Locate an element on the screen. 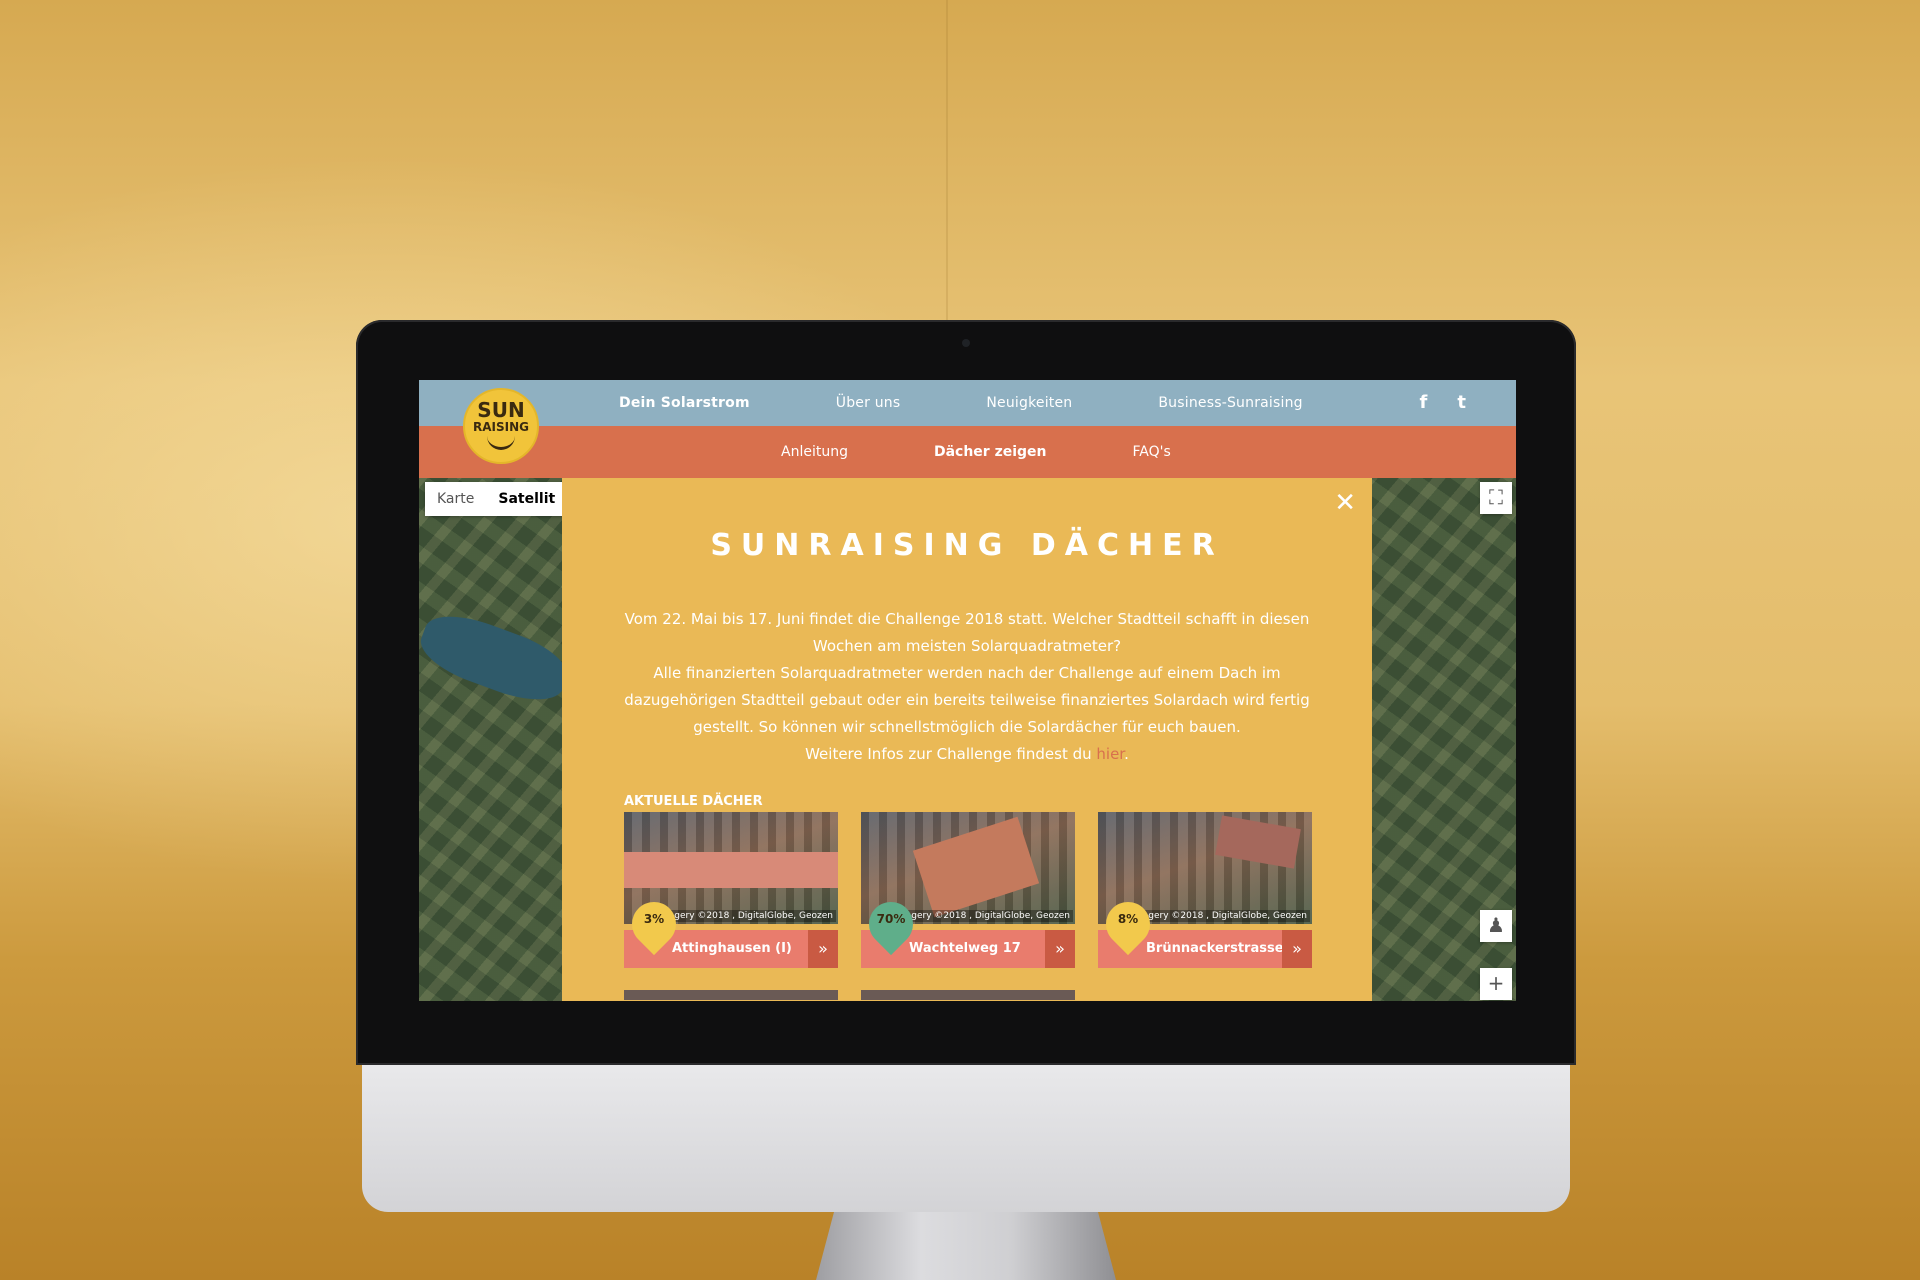 Image resolution: width=1920 pixels, height=1280 pixels. facebook-icon: f is located at coordinates (1424, 403).